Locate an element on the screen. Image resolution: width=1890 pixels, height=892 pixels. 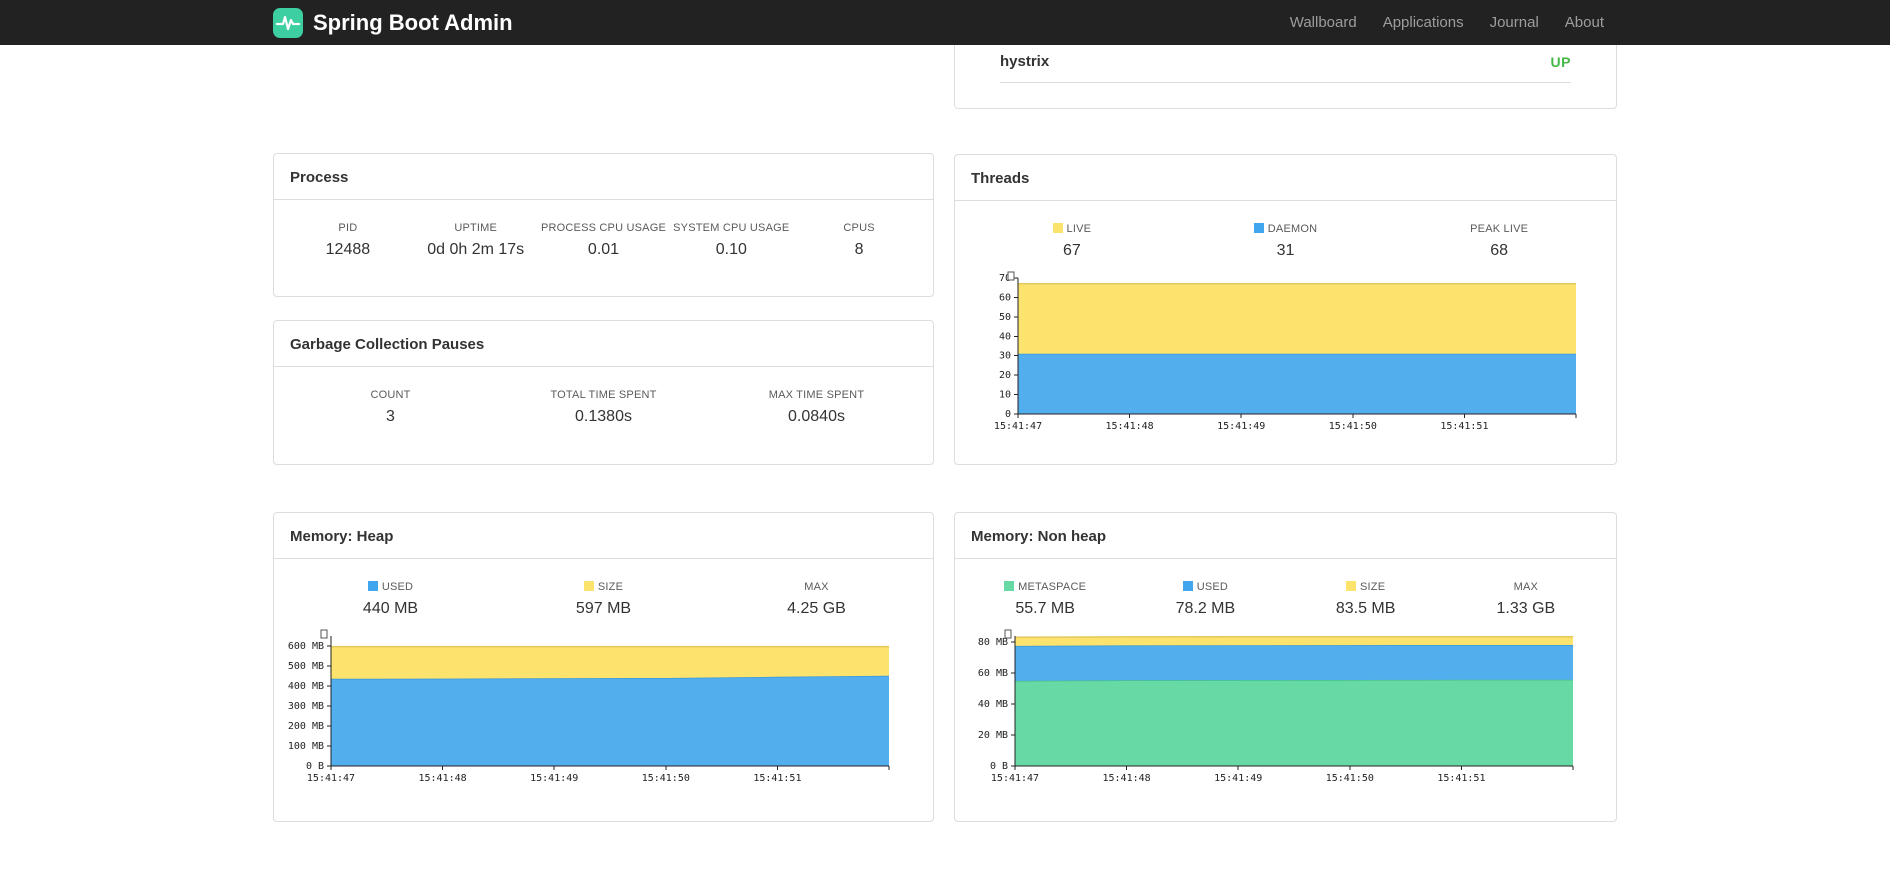
stat-gc-max-time: MAX TIME SPENT 0.0840s is located at coordinates (816, 407).